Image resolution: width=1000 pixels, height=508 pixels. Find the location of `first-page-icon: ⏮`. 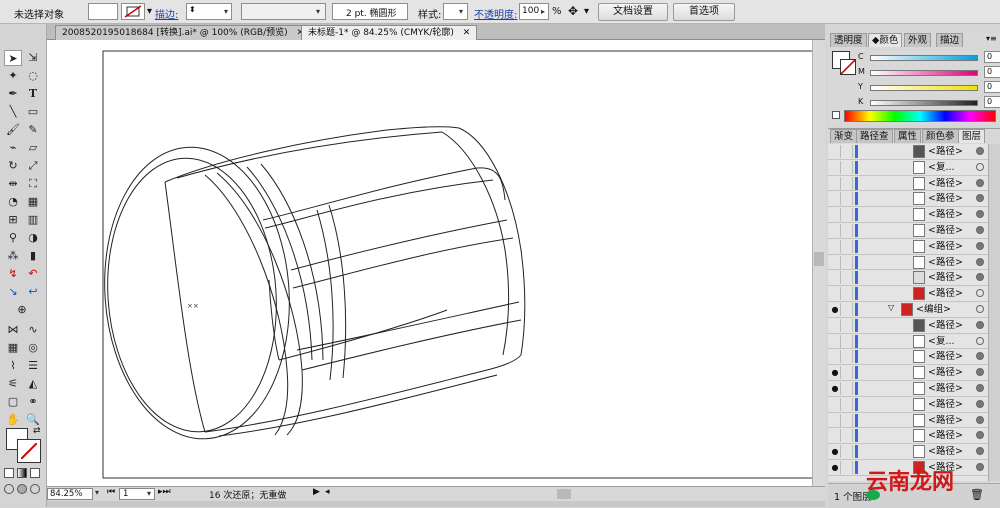

first-page-icon: ⏮ is located at coordinates (111, 492).